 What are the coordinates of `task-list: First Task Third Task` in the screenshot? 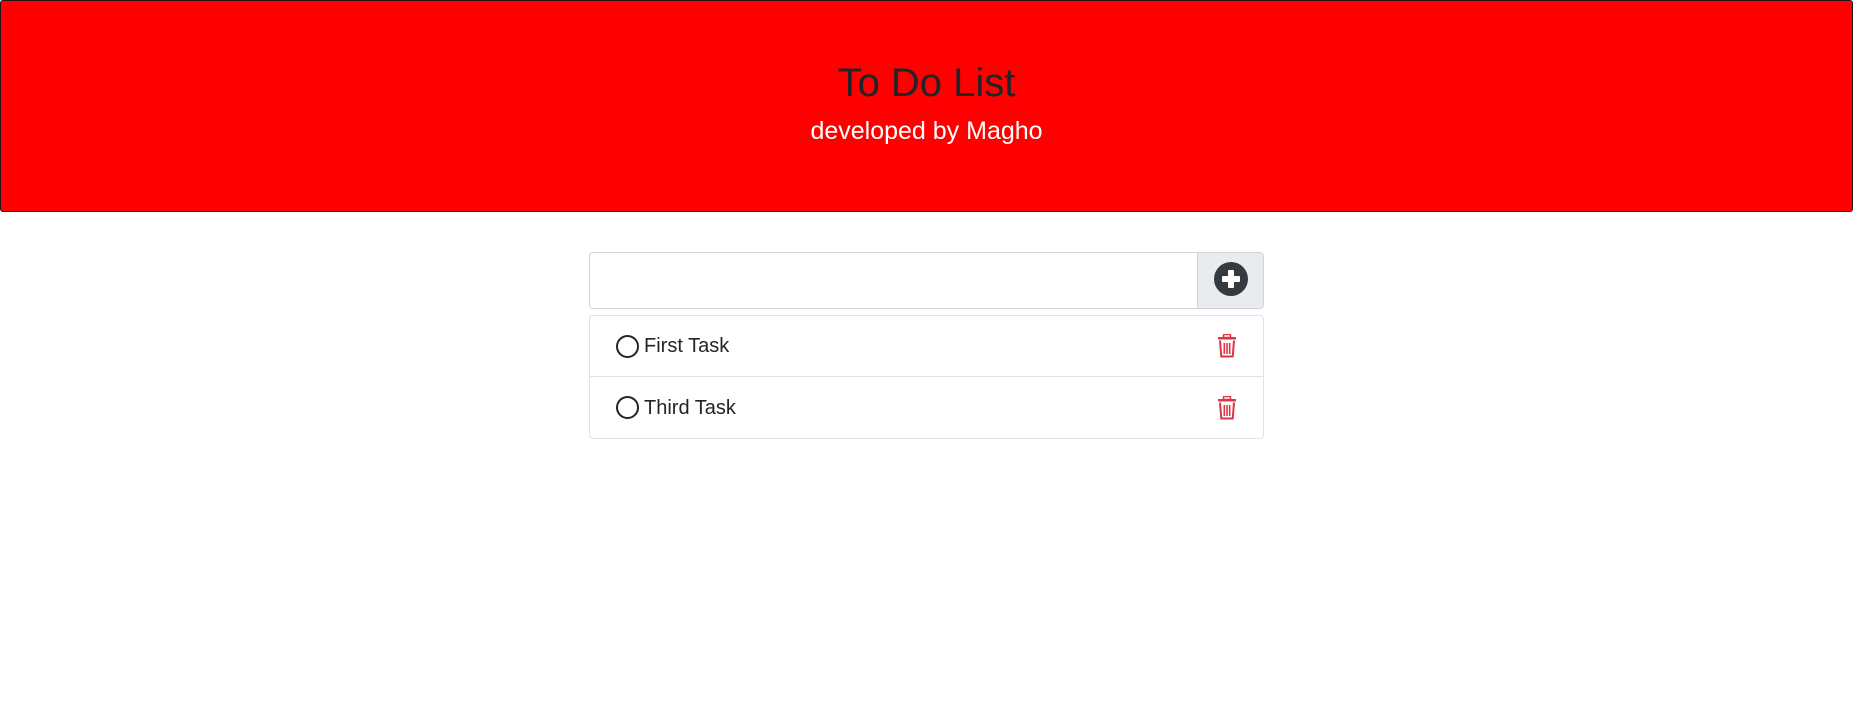 It's located at (926, 377).